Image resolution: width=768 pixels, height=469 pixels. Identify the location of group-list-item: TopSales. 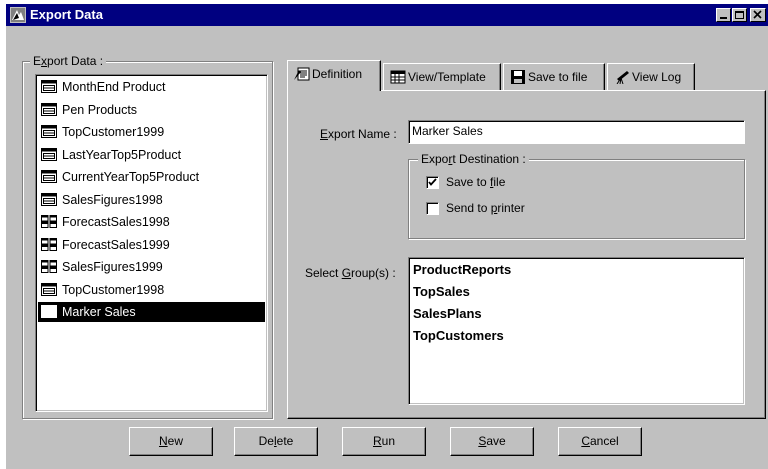
(441, 291).